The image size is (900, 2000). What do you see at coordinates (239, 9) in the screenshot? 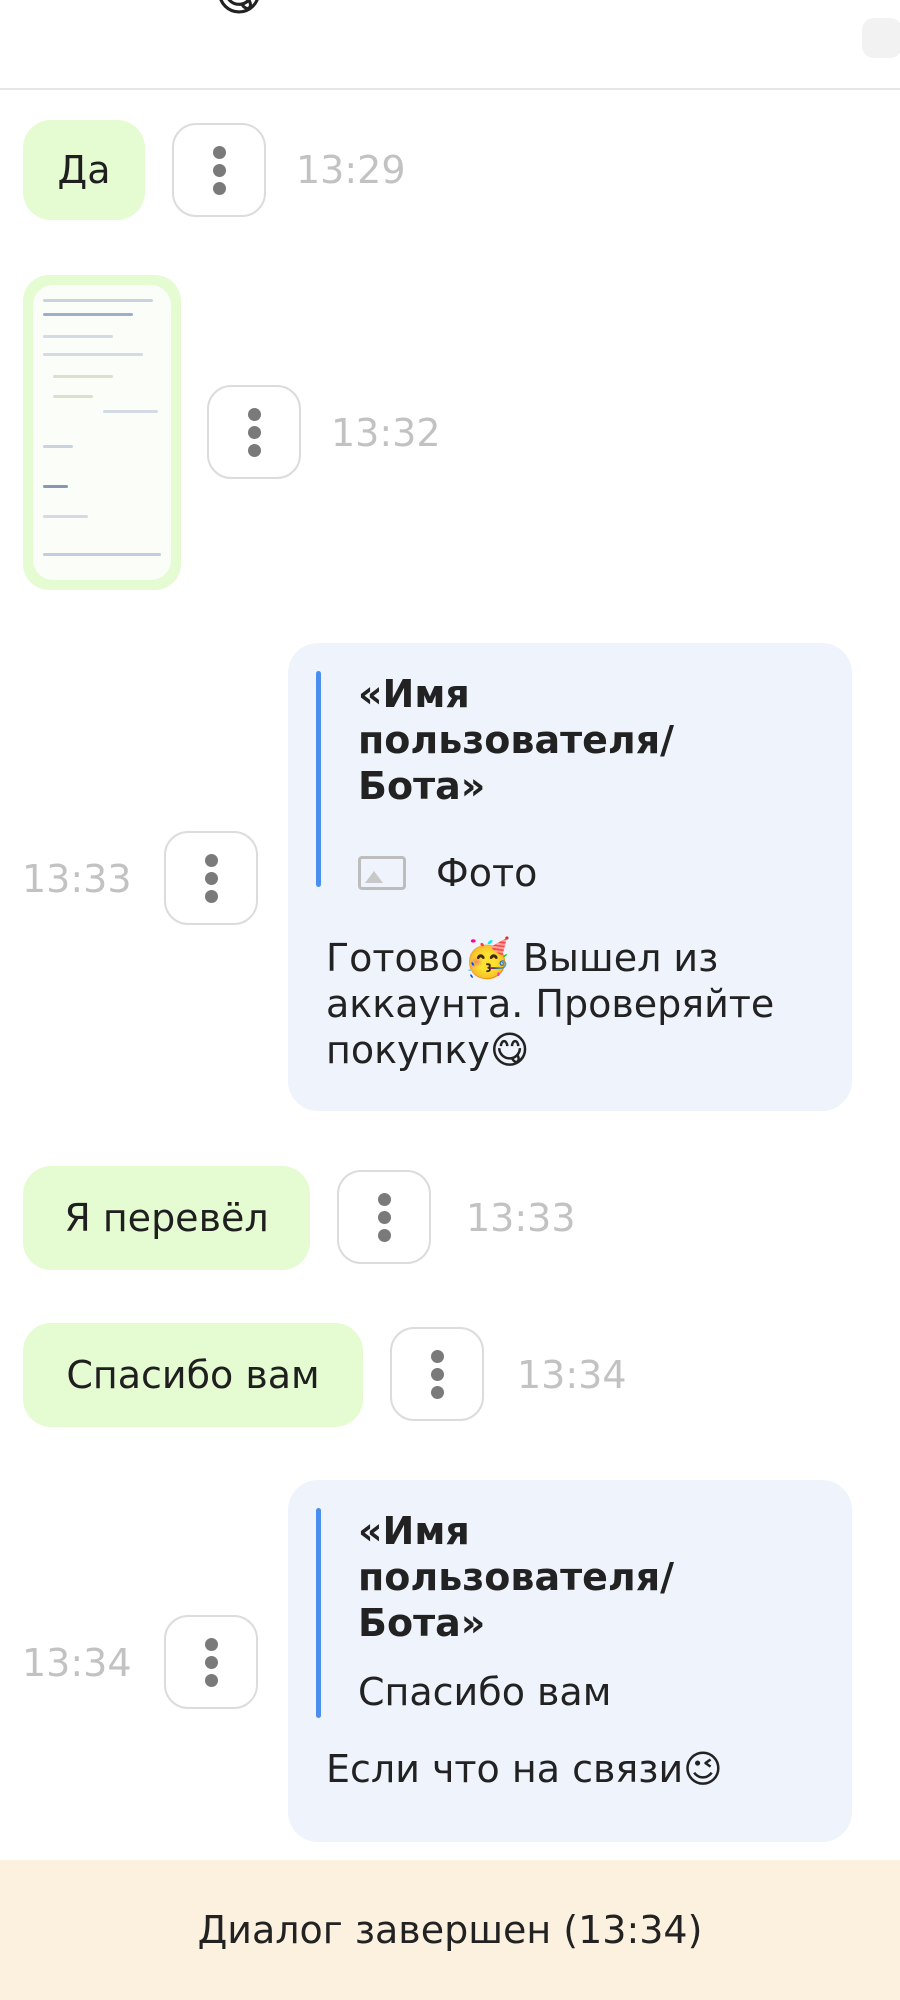
I see `header-emoji: 😋` at bounding box center [239, 9].